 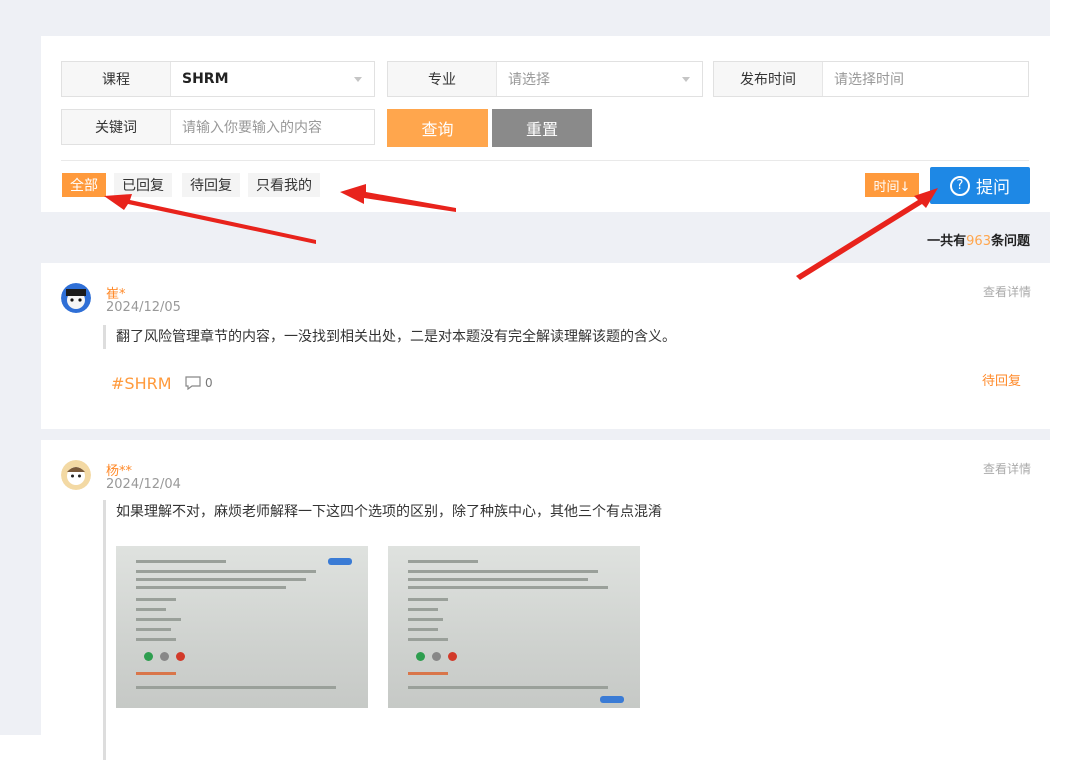 I want to click on ask-label: 提问, so click(x=993, y=188).